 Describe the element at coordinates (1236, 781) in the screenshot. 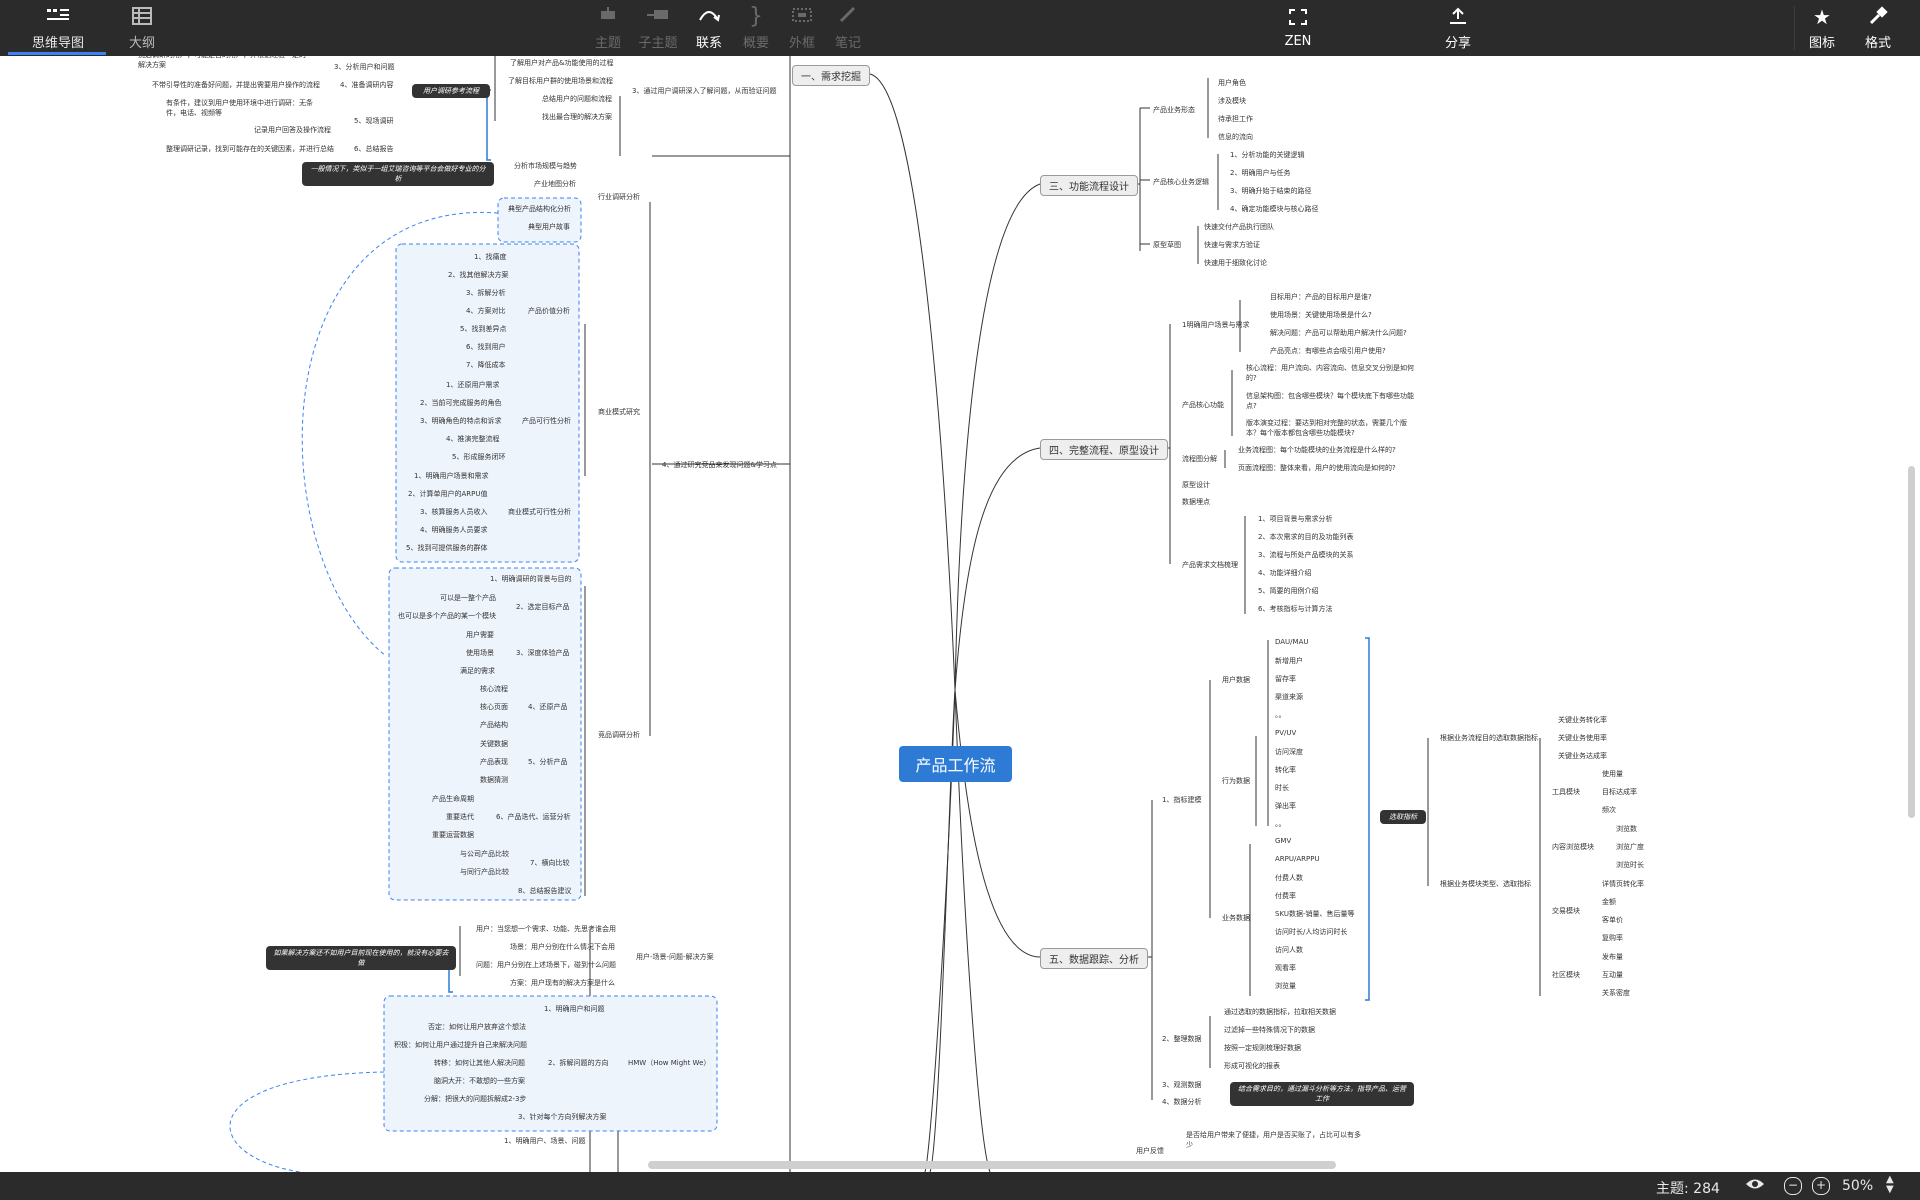

I see `topic-behavior-data: 行为数据` at that location.